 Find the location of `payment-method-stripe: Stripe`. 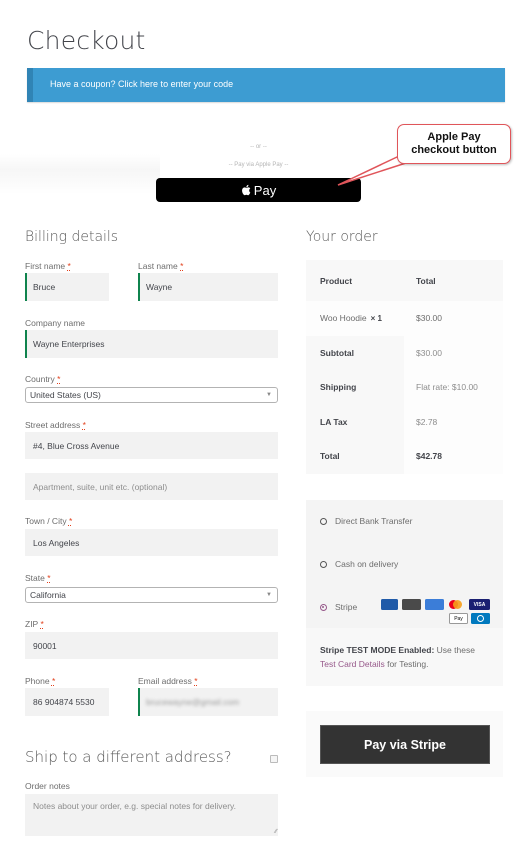

payment-method-stripe: Stripe is located at coordinates (338, 607).